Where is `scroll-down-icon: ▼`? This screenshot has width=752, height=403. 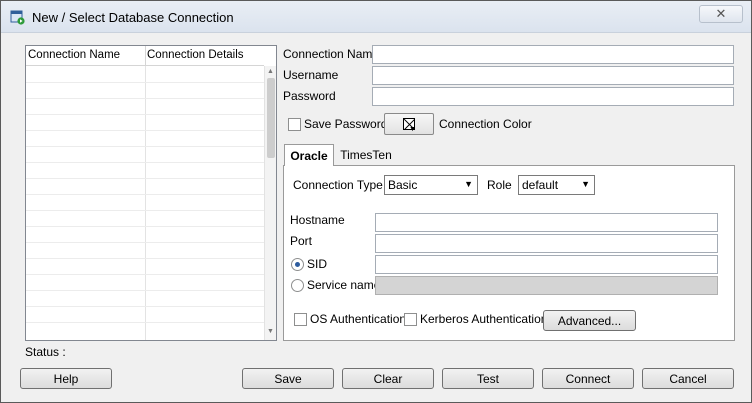 scroll-down-icon: ▼ is located at coordinates (270, 331).